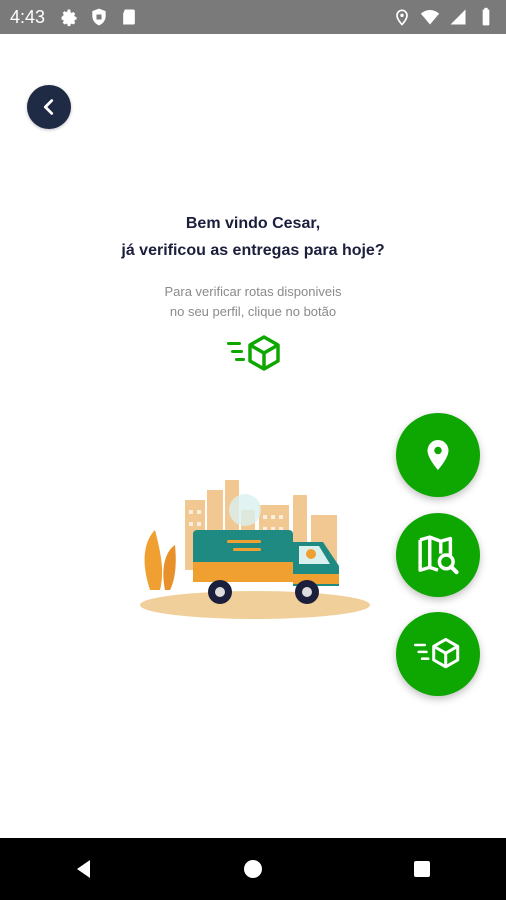 The image size is (506, 900). Describe the element at coordinates (430, 17) in the screenshot. I see `wifi-icon` at that location.